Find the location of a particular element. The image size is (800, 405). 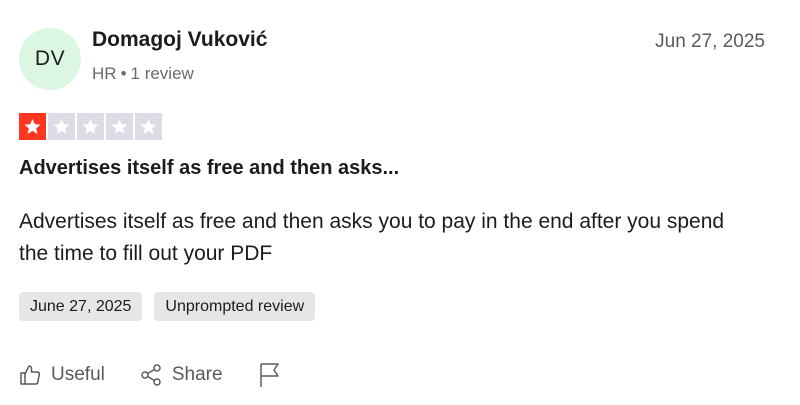

flag-icon is located at coordinates (269, 375).